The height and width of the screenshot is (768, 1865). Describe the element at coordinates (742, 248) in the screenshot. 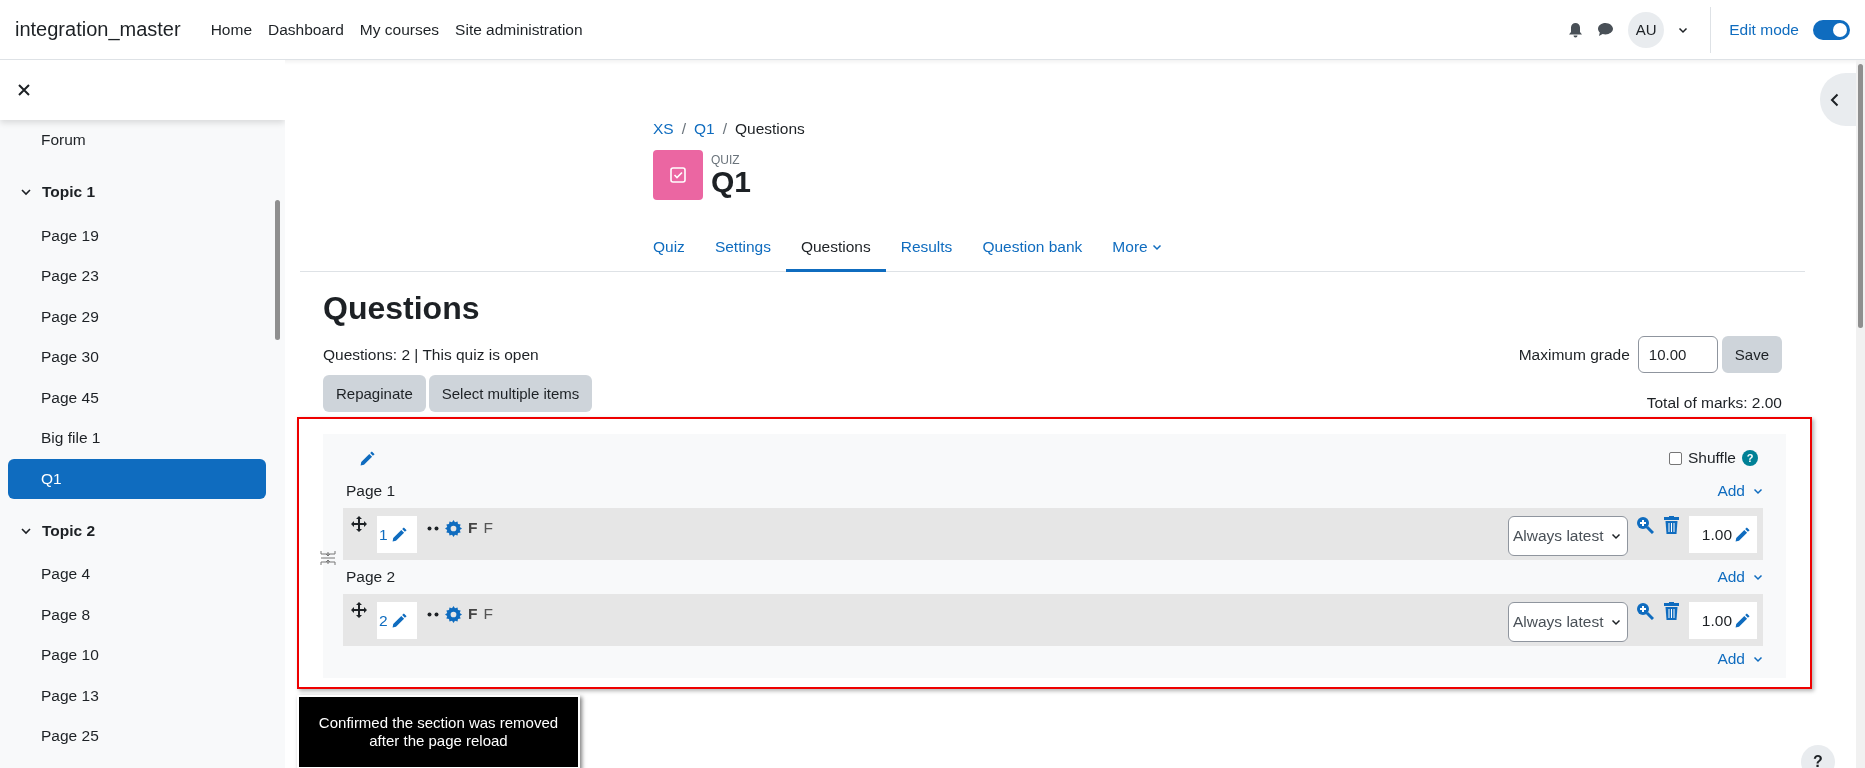

I see `nav-tab: Settings` at that location.